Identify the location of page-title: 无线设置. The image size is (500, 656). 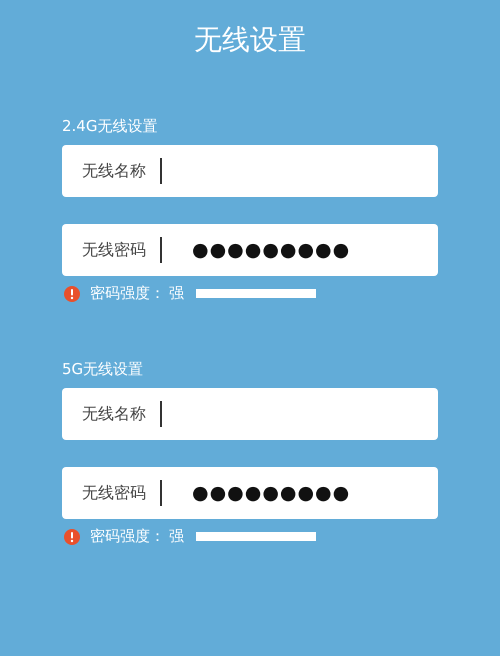
(250, 40).